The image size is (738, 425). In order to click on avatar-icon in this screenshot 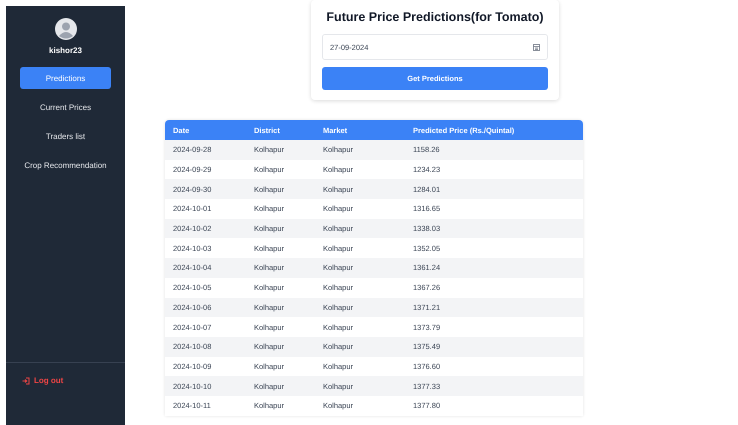, I will do `click(65, 29)`.